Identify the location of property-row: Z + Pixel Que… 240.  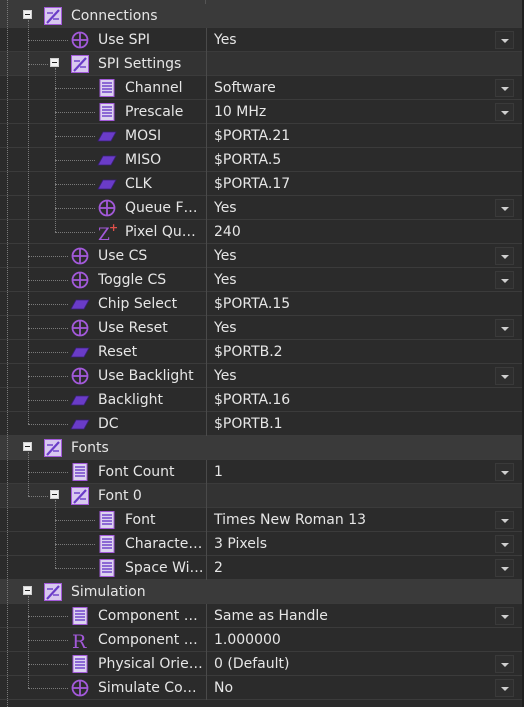
(262, 232).